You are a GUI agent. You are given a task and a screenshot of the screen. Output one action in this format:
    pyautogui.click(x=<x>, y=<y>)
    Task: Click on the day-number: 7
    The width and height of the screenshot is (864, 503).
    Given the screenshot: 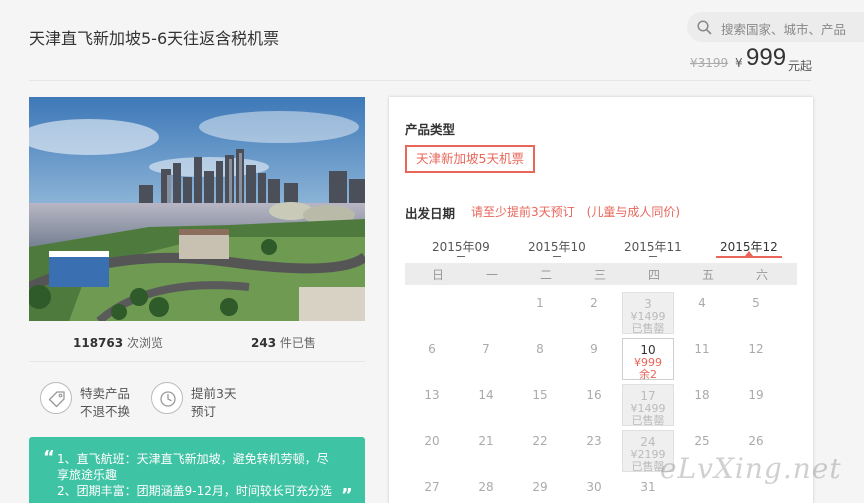 What is the action you would take?
    pyautogui.click(x=486, y=349)
    